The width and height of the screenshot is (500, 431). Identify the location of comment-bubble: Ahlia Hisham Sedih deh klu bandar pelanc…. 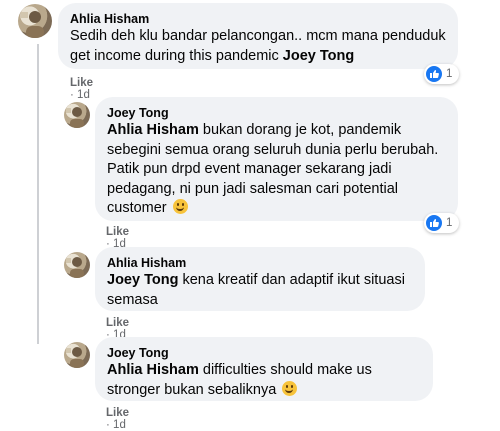
(258, 36).